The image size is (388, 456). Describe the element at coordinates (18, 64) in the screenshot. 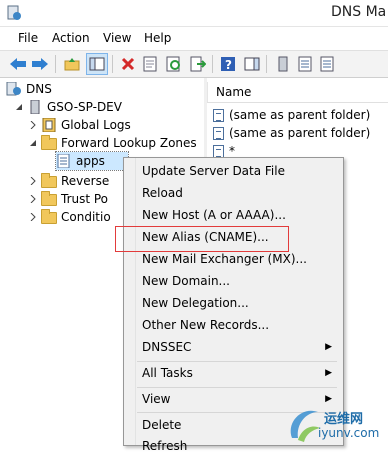

I see `back-arrow-icon` at that location.